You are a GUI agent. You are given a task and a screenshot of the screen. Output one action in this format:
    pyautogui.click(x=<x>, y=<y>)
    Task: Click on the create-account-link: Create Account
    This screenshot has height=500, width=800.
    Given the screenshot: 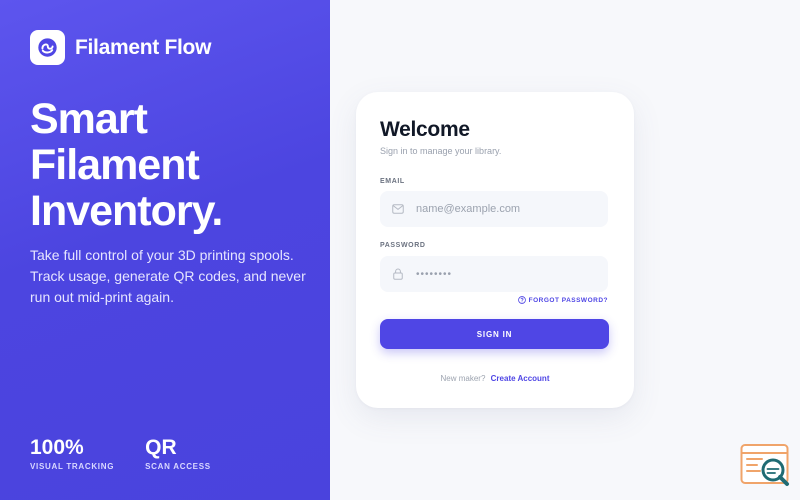 What is the action you would take?
    pyautogui.click(x=520, y=378)
    